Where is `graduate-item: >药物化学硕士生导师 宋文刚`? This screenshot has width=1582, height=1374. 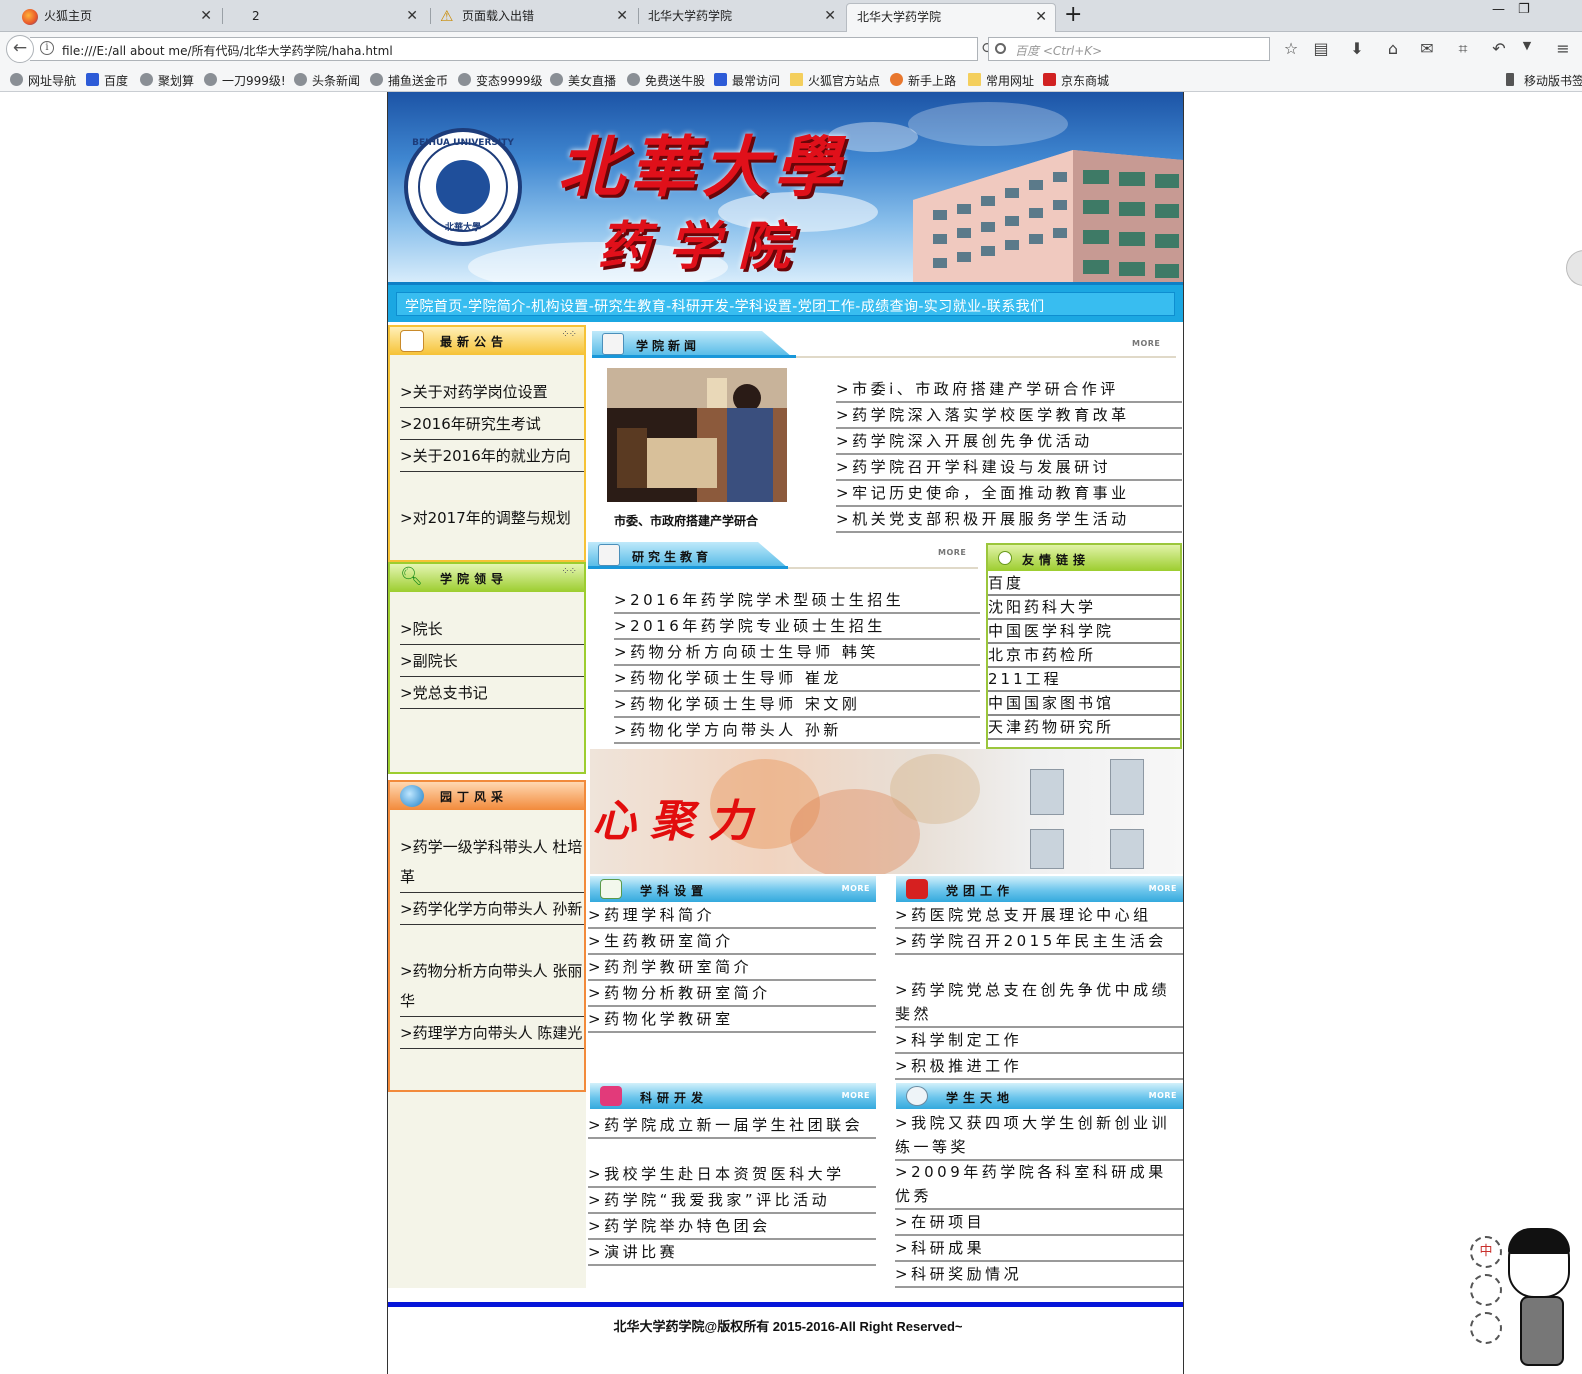 graduate-item: >药物化学硕士生导师 宋文刚 is located at coordinates (797, 705).